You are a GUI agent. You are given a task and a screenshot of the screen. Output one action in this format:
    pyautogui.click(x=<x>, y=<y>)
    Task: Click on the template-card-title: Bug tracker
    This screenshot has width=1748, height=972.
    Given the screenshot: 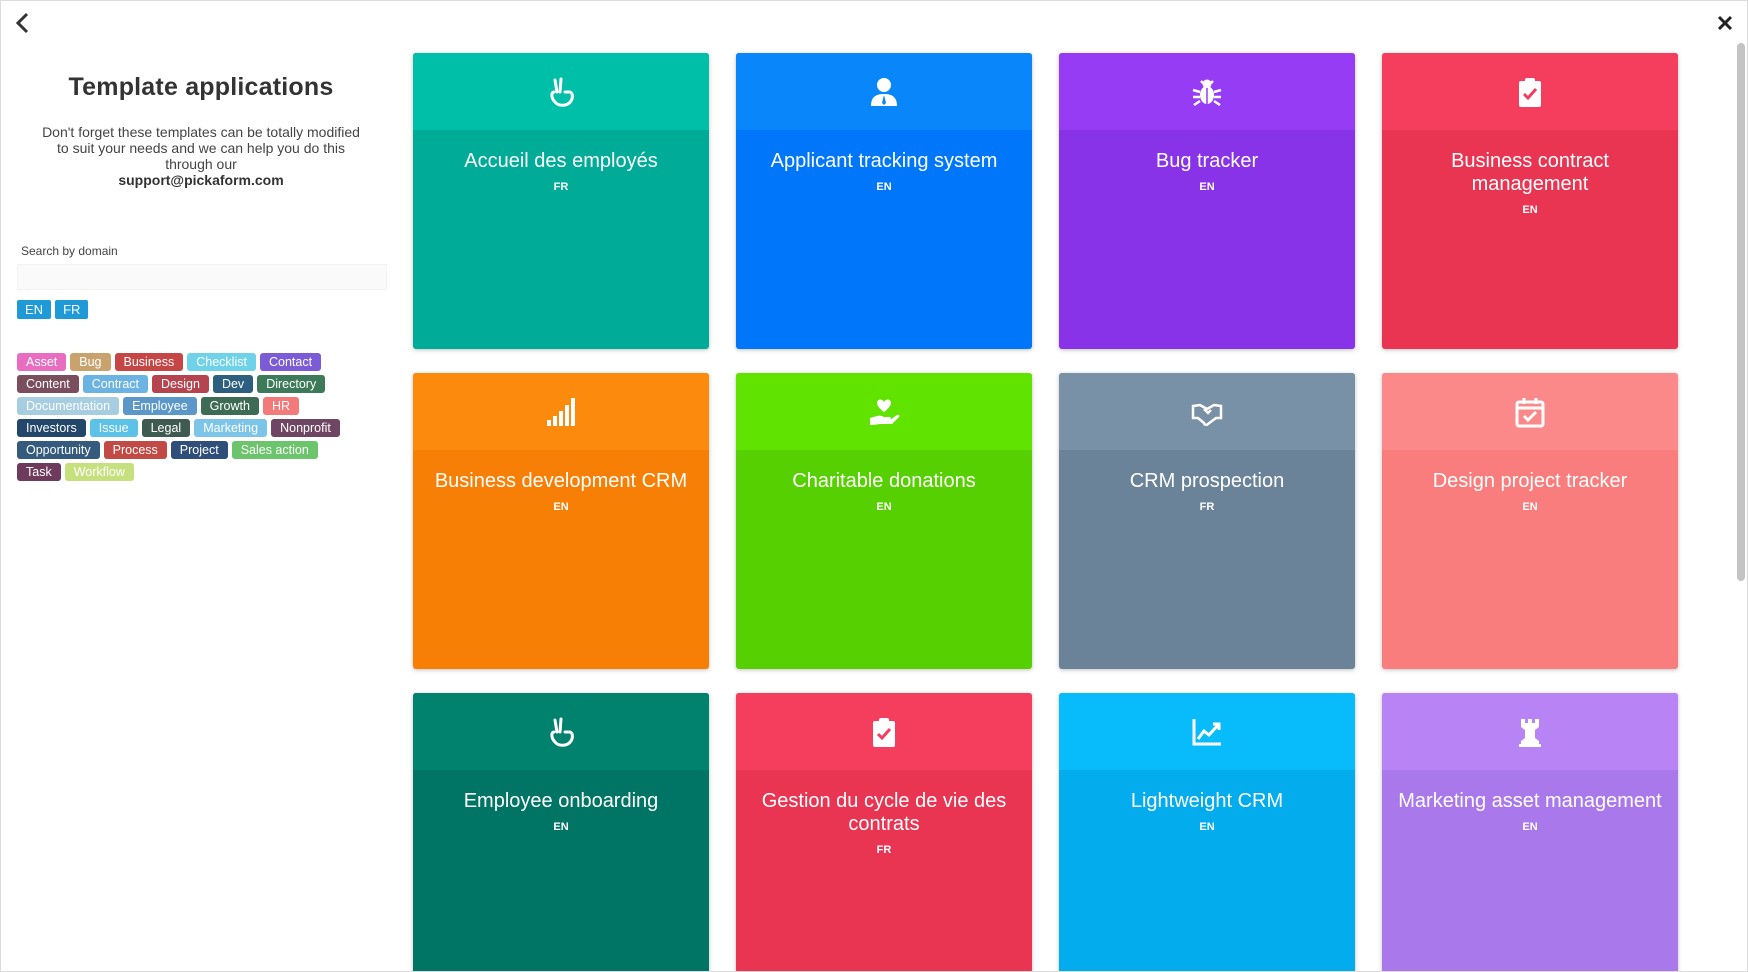 What is the action you would take?
    pyautogui.click(x=1207, y=161)
    